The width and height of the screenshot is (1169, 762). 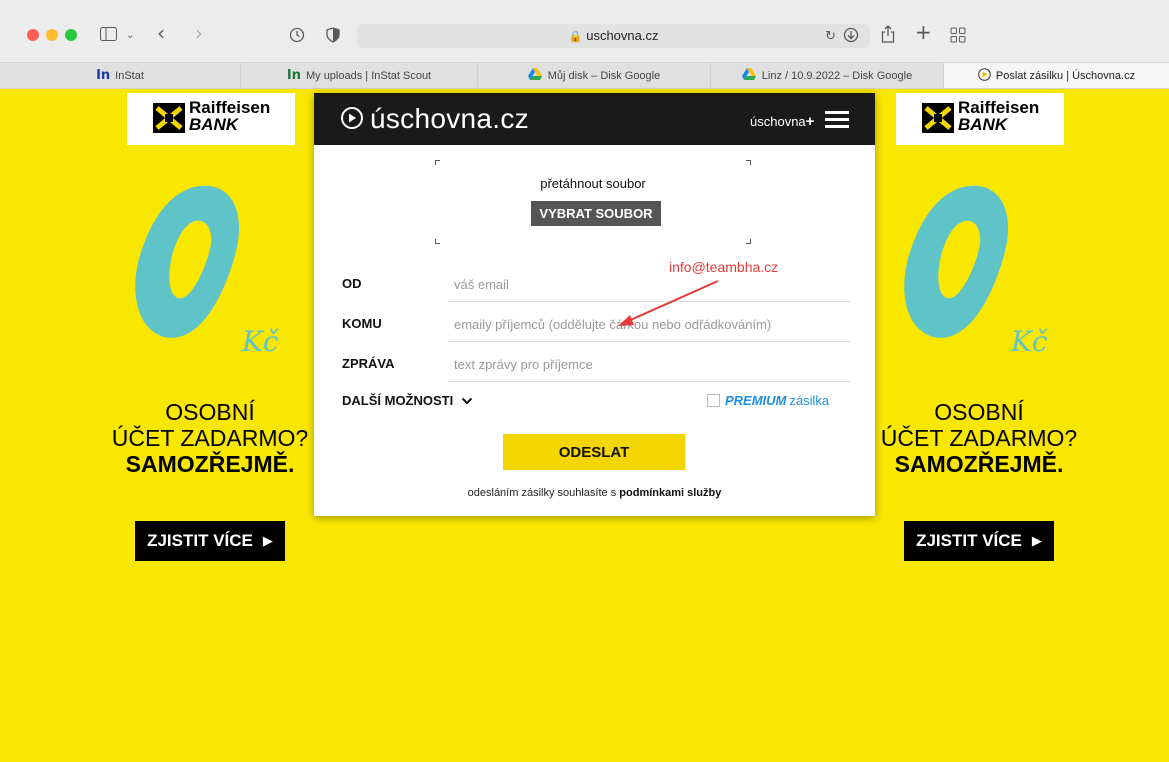 I want to click on more-options-toggle: DALŠÍ MOŽNOSTI, so click(x=407, y=400).